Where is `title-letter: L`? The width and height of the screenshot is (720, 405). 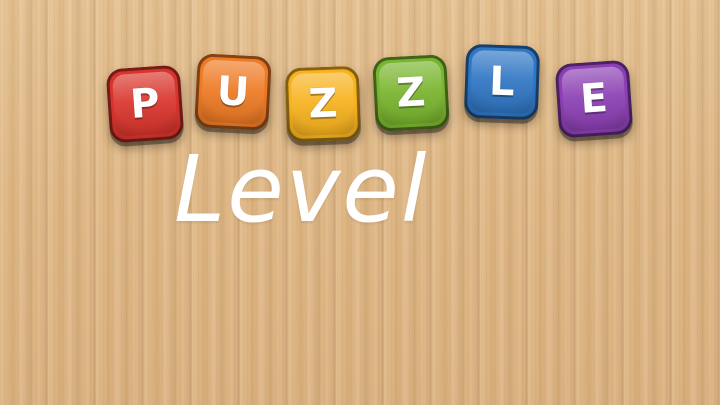 title-letter: L is located at coordinates (502, 82).